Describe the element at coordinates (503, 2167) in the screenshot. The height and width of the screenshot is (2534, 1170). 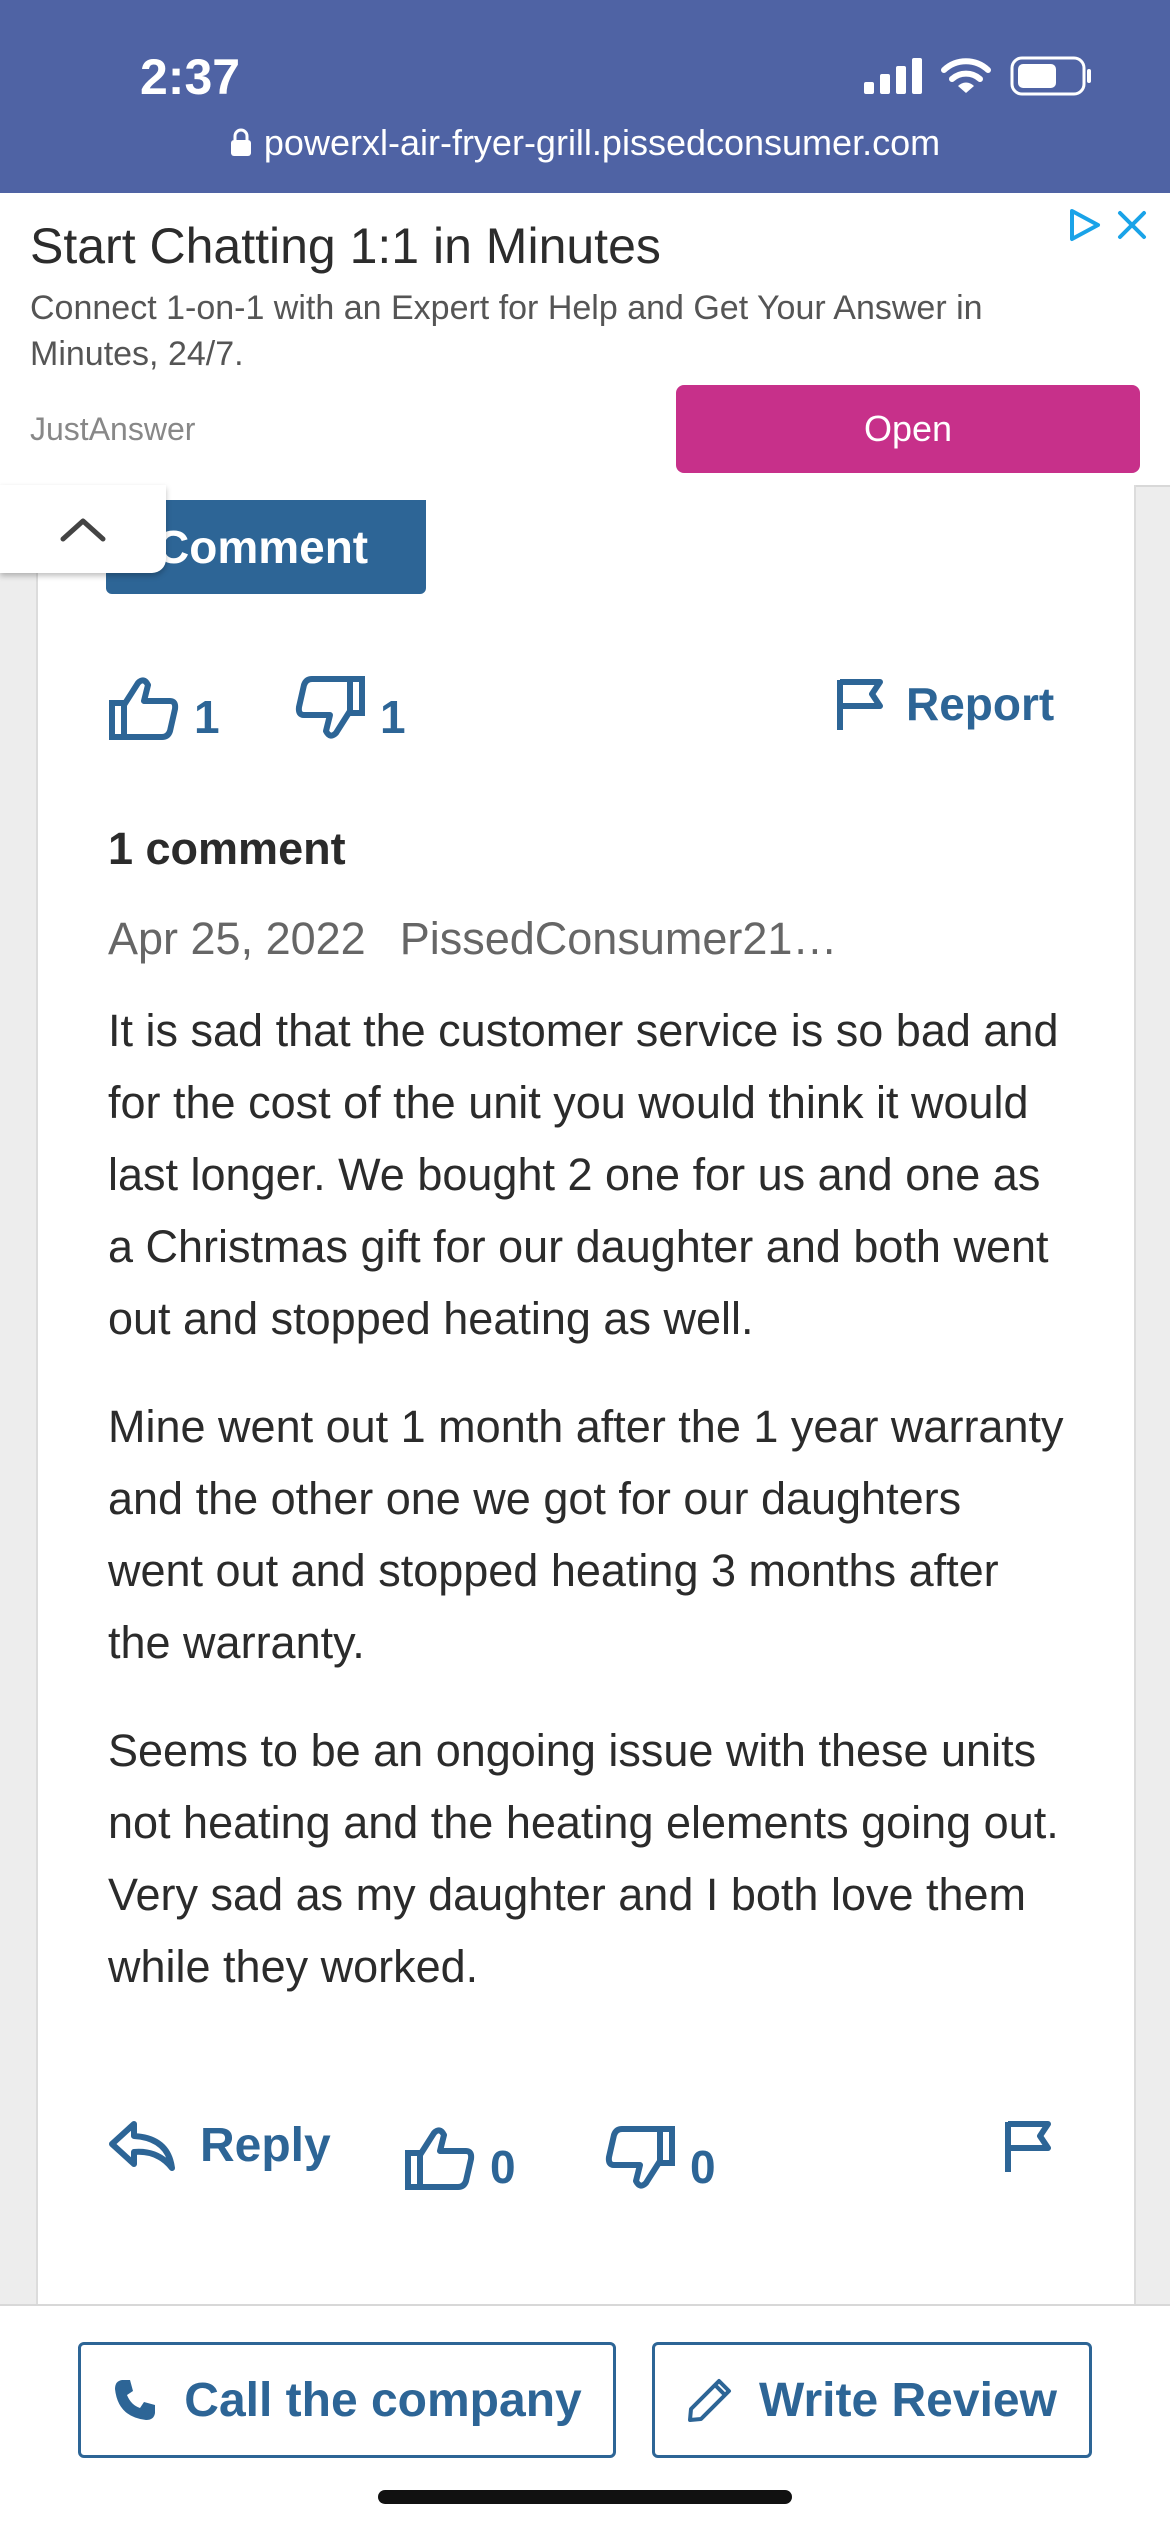
I see `comment-thumbs-up-count: 0` at that location.